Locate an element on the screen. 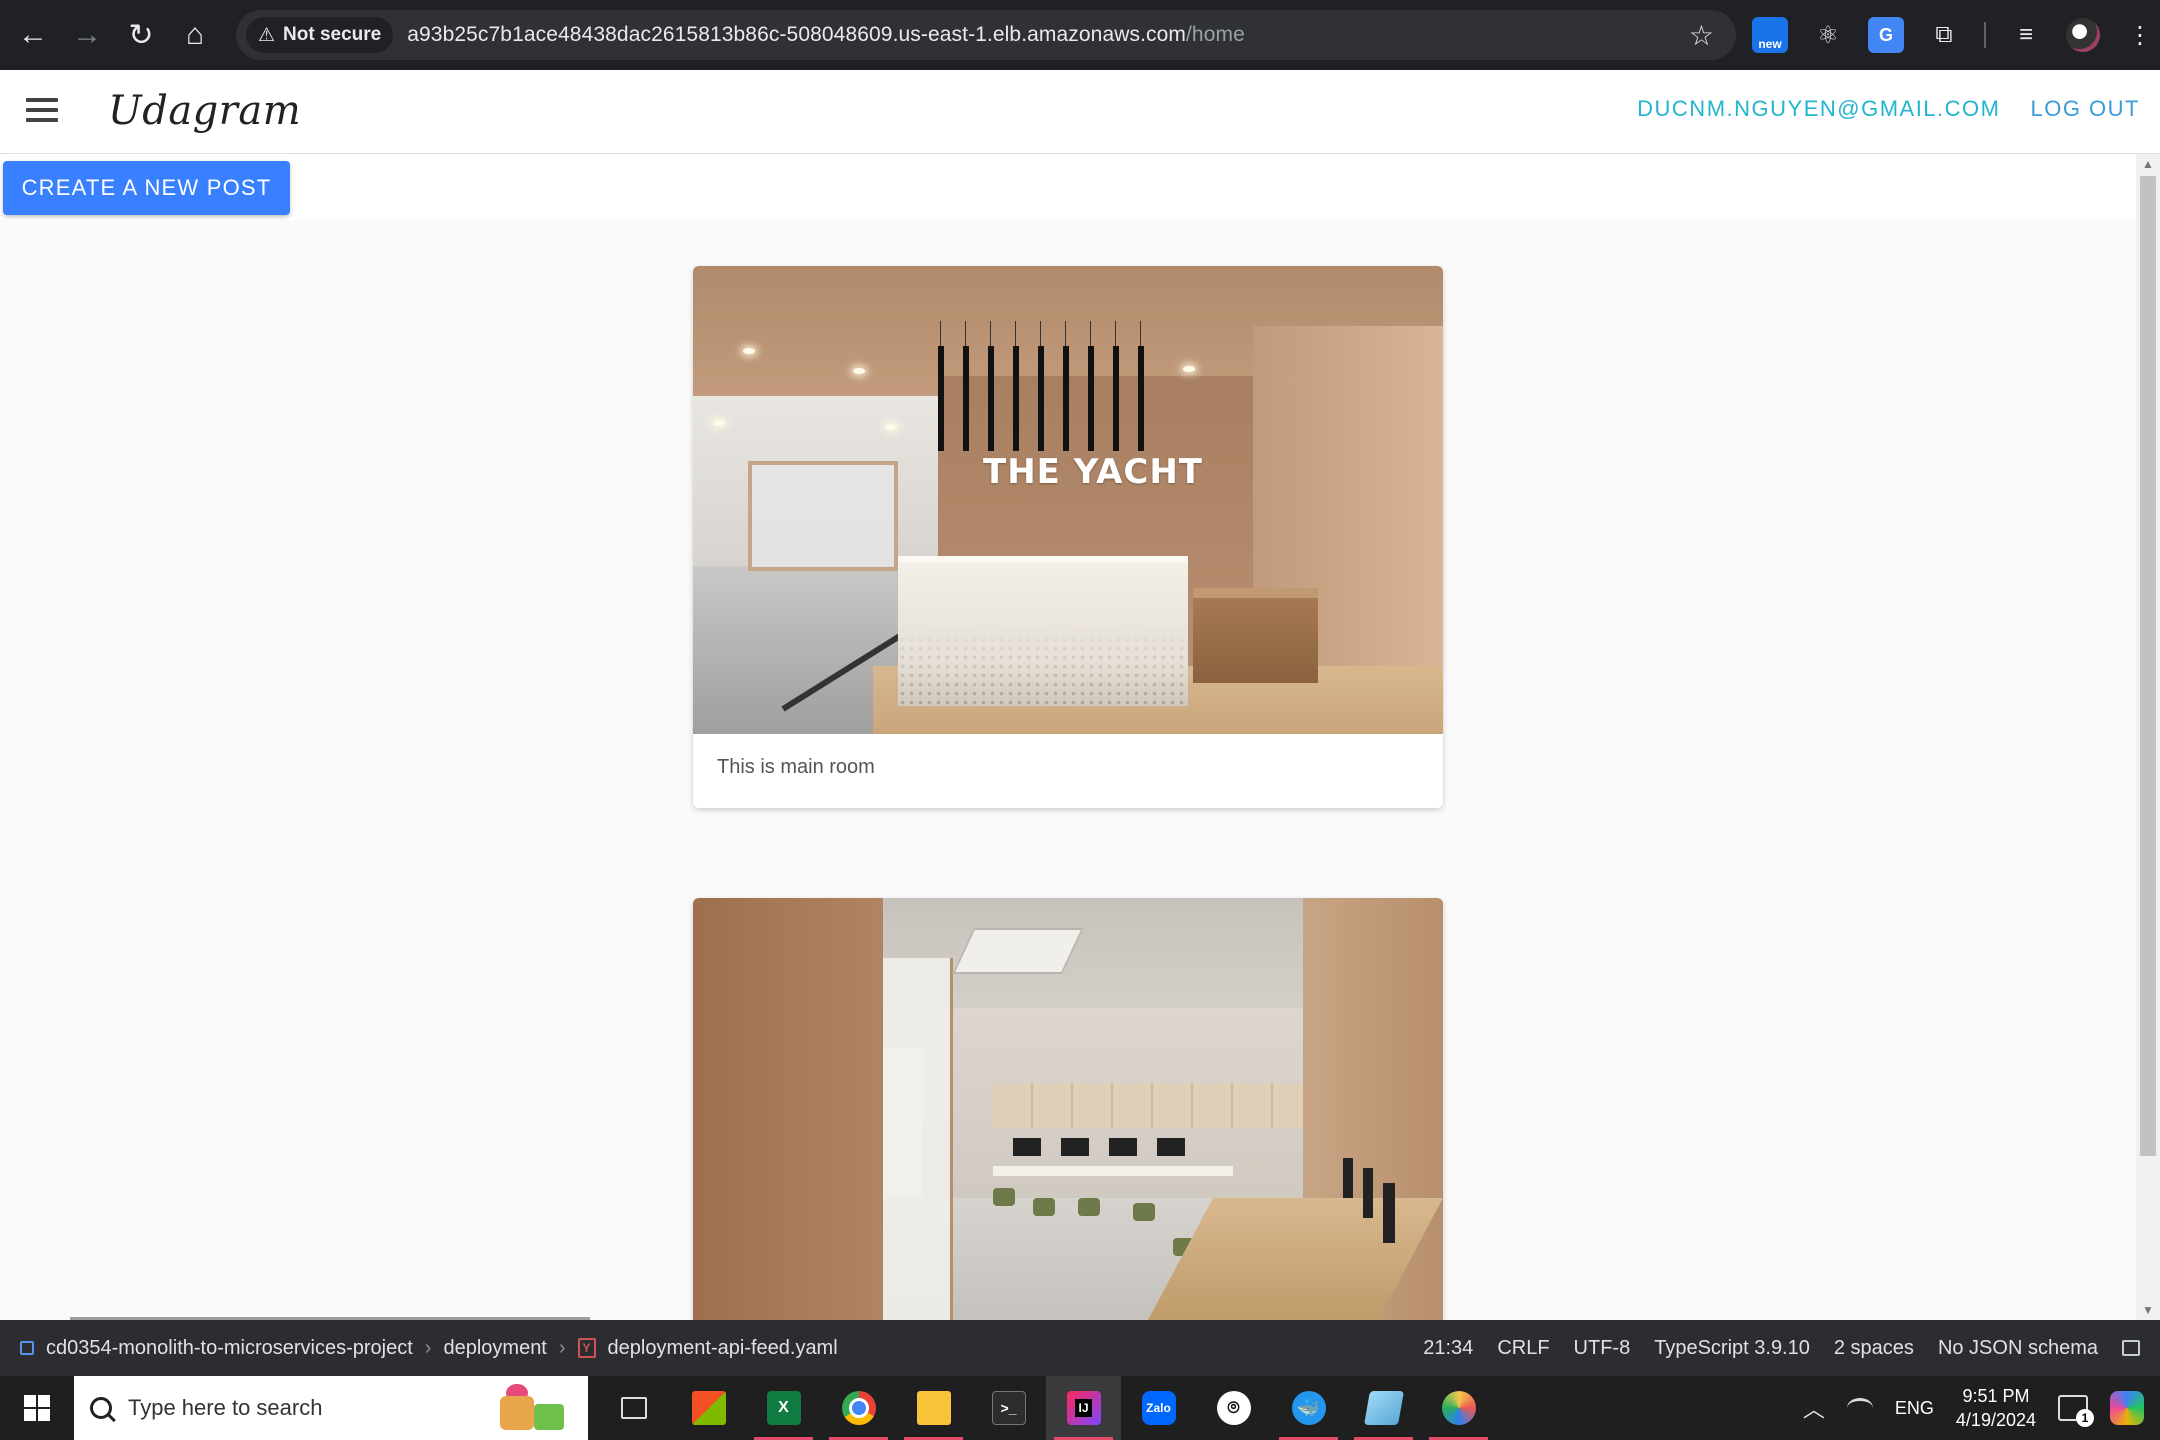  scroll-up-icon: ▲ is located at coordinates (2148, 164).